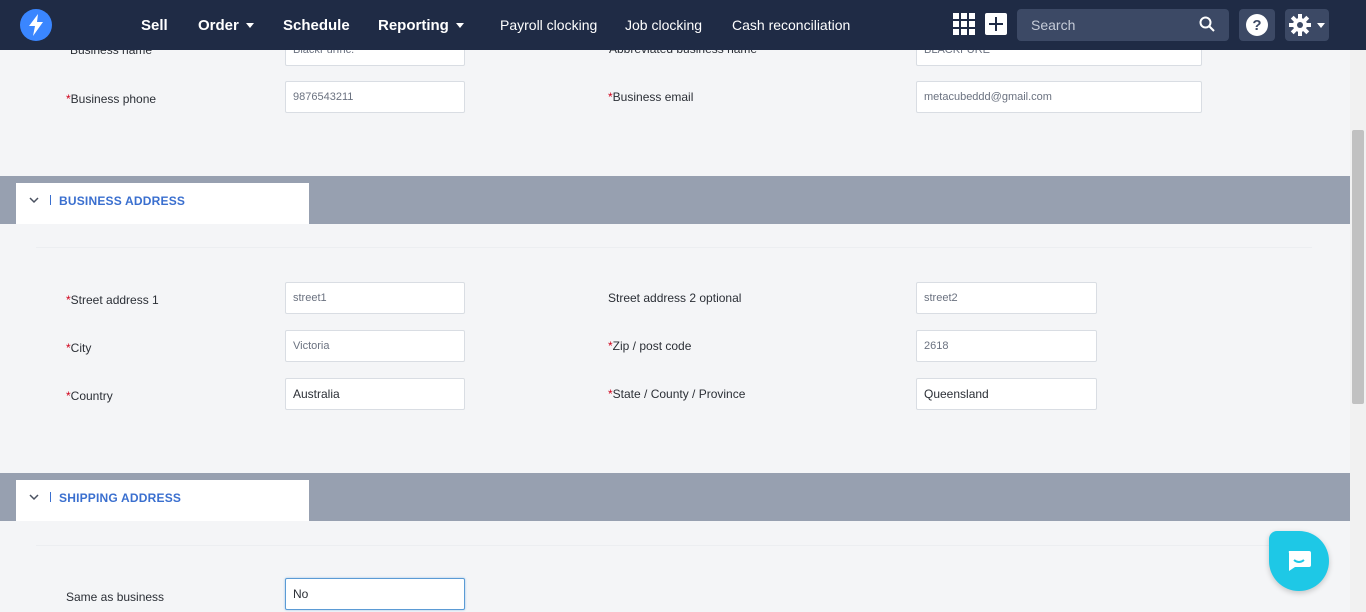  What do you see at coordinates (651, 97) in the screenshot?
I see `business-email-label: *Business email` at bounding box center [651, 97].